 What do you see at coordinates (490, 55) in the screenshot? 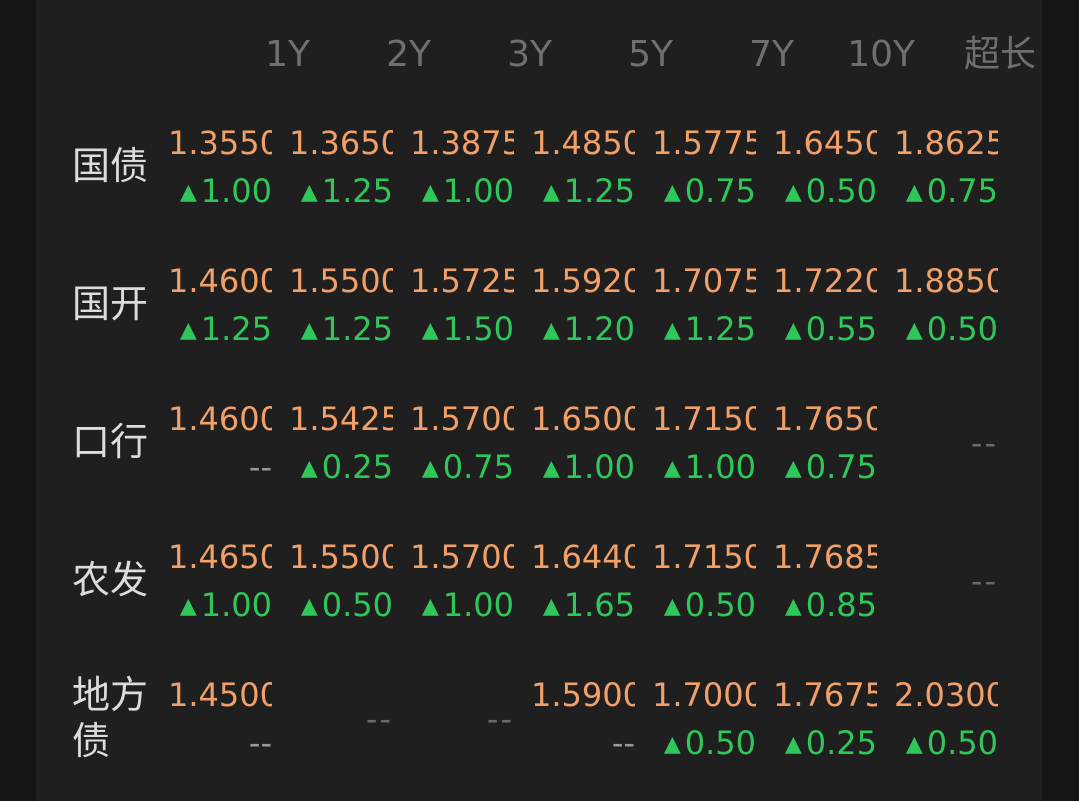
I see `column-header-3y: 3Y` at bounding box center [490, 55].